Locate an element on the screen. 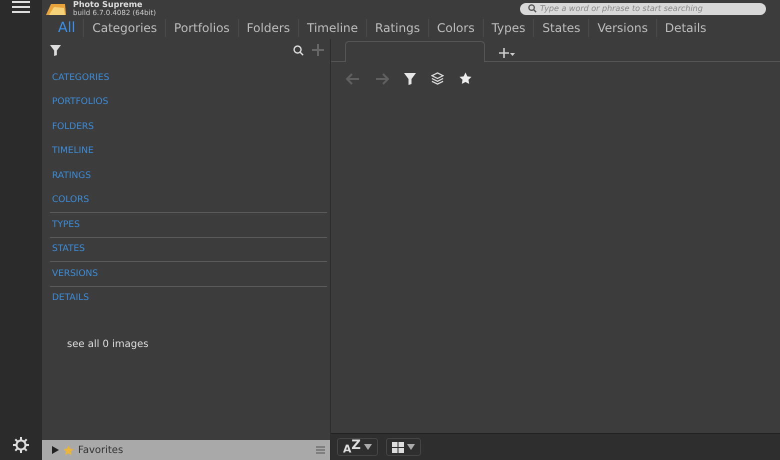  tab: Ratings is located at coordinates (397, 28).